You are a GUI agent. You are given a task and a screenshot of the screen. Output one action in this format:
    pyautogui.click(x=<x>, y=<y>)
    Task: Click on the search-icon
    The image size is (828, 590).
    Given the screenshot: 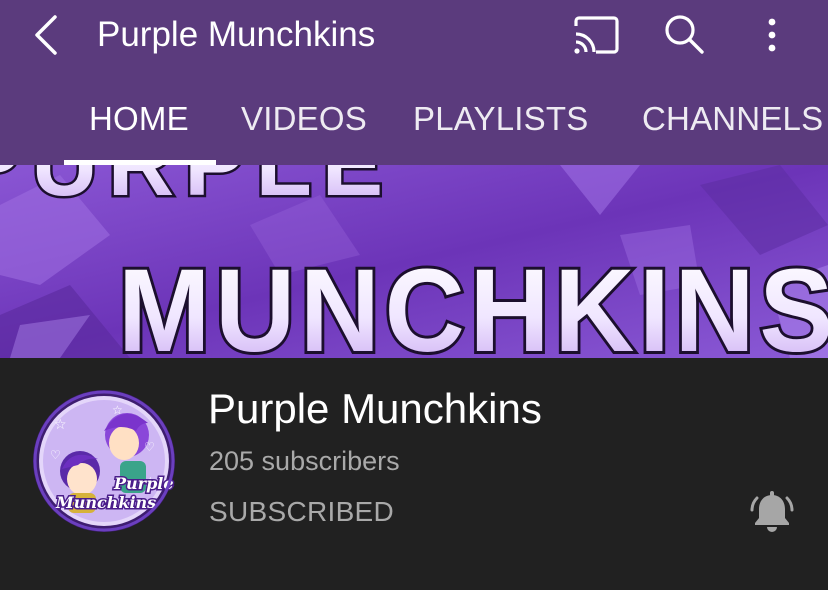 What is the action you would take?
    pyautogui.click(x=684, y=34)
    